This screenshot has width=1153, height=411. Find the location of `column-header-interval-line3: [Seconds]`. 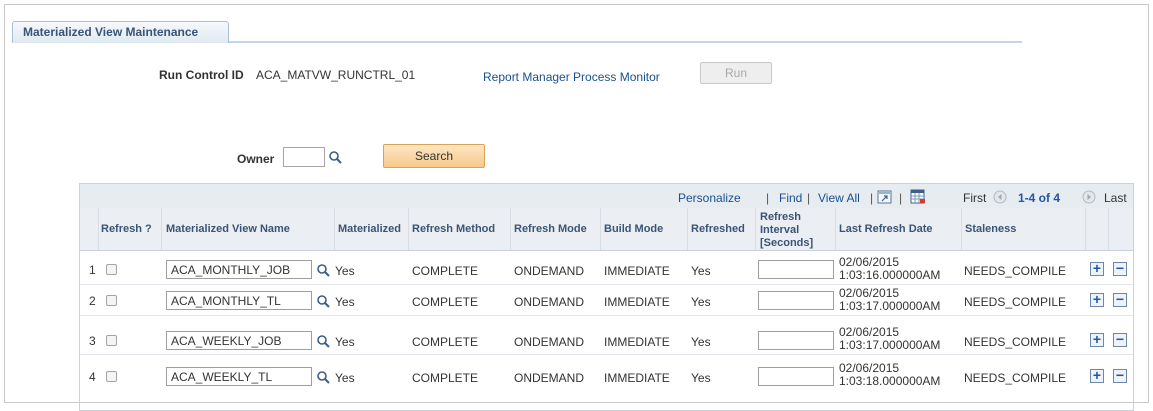

column-header-interval-line3: [Seconds] is located at coordinates (787, 243).